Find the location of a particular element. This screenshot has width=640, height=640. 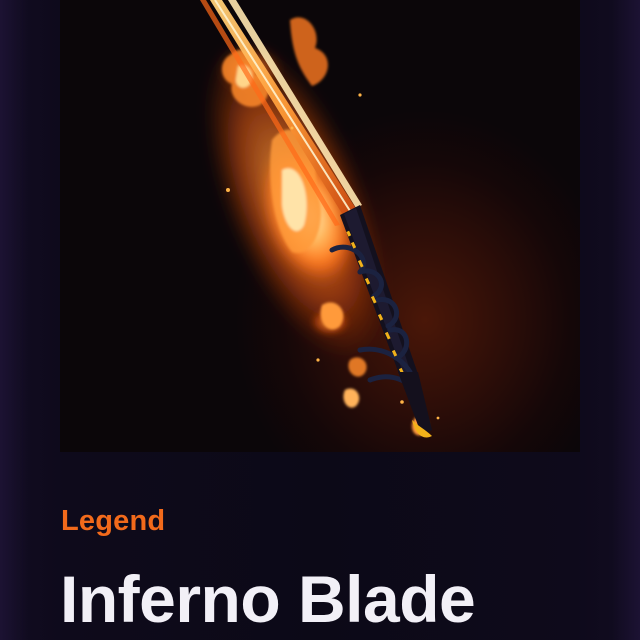

item-title: Inferno Blade is located at coordinates (268, 599).